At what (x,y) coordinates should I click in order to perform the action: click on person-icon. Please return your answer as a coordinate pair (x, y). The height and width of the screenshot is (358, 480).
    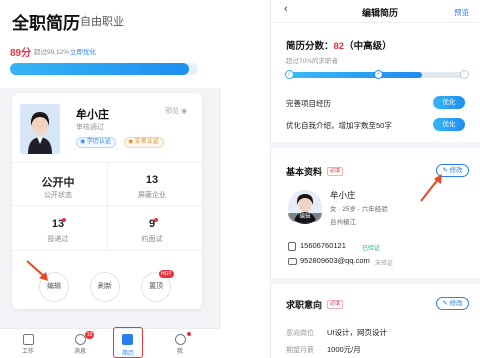
    Looking at the image, I should click on (180, 339).